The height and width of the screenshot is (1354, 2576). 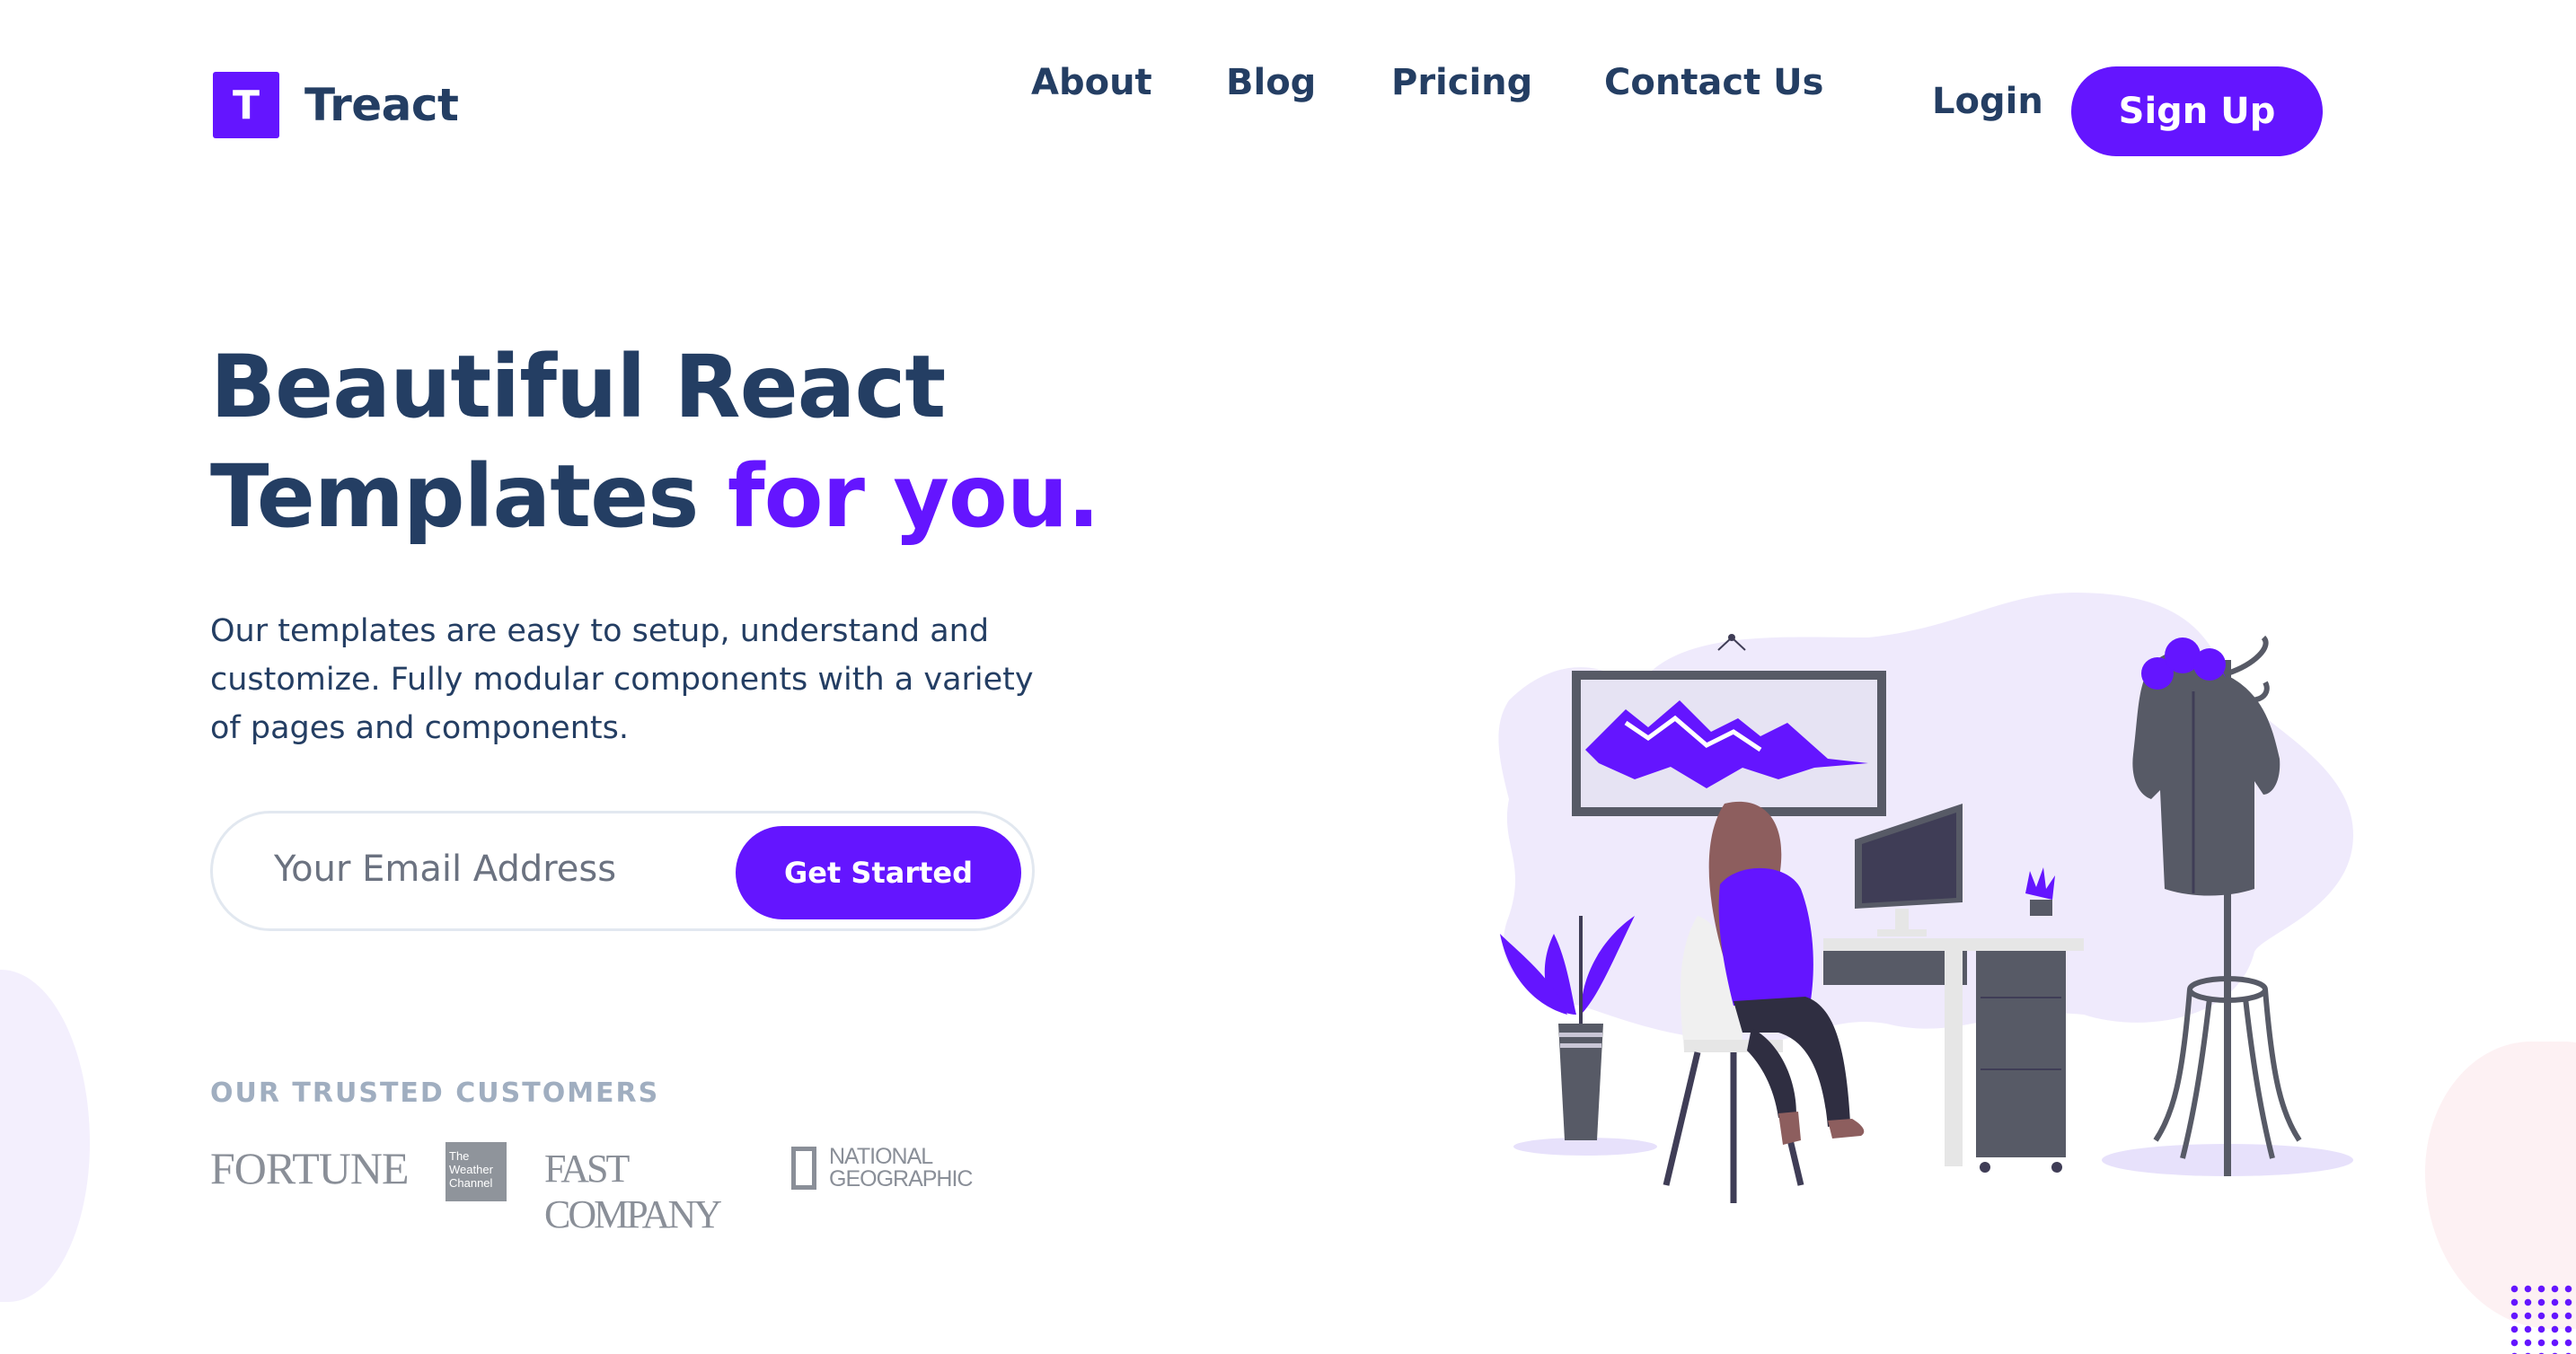 What do you see at coordinates (45, 1136) in the screenshot?
I see `decorative-blob-left` at bounding box center [45, 1136].